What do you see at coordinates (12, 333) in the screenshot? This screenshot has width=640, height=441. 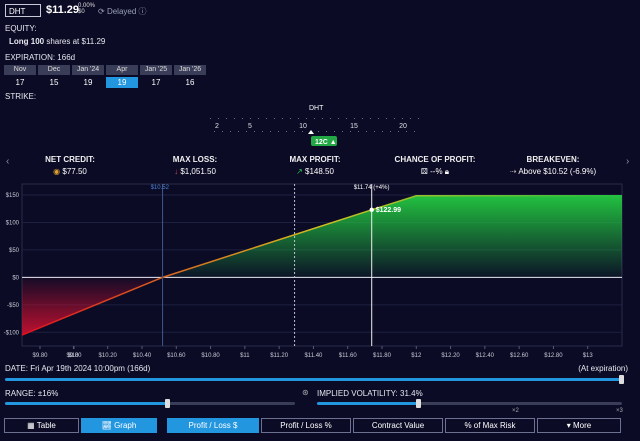 I see `y-tick-label: -$100` at bounding box center [12, 333].